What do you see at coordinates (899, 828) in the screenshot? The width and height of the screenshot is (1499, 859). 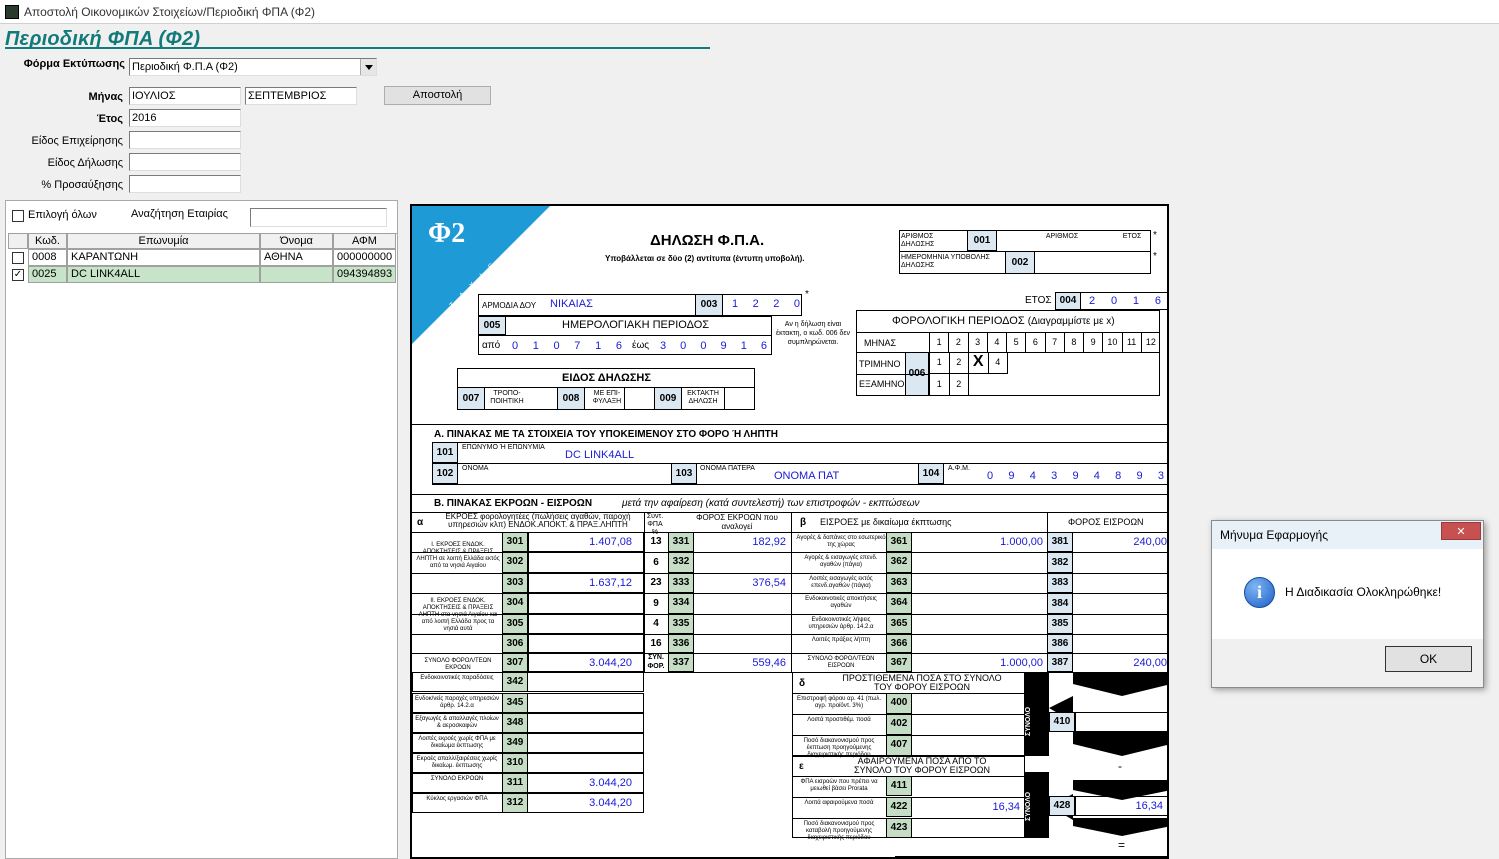 I see `sub-row-code: 423` at bounding box center [899, 828].